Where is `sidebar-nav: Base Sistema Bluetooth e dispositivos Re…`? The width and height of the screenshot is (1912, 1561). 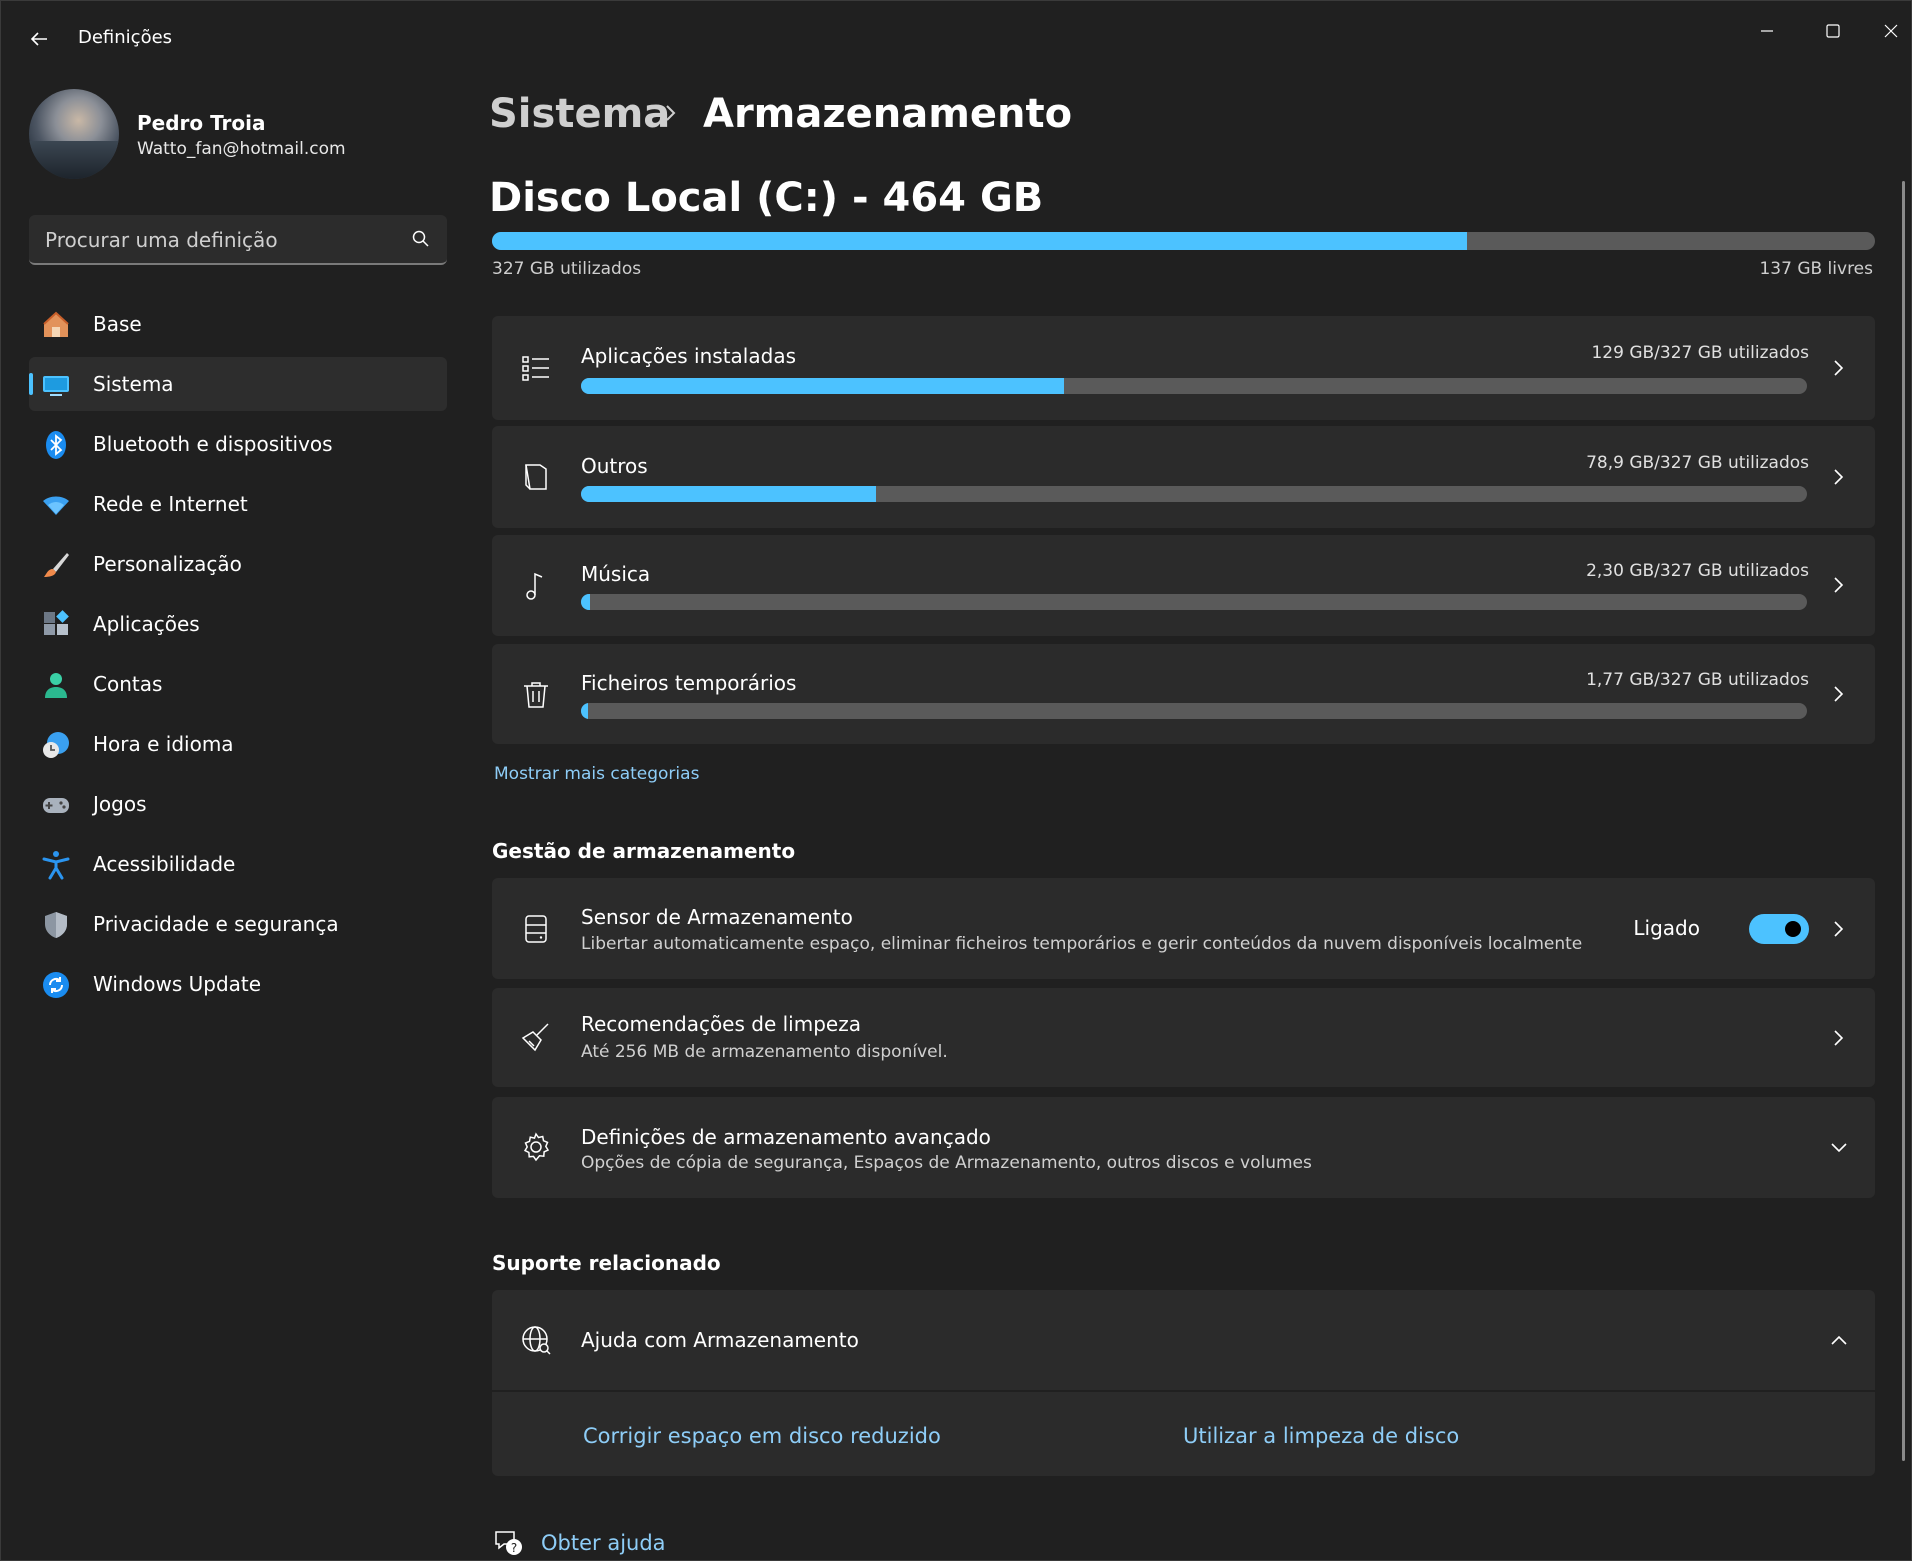
sidebar-nav: Base Sistema Bluetooth e dispositivos Re… is located at coordinates (238, 657).